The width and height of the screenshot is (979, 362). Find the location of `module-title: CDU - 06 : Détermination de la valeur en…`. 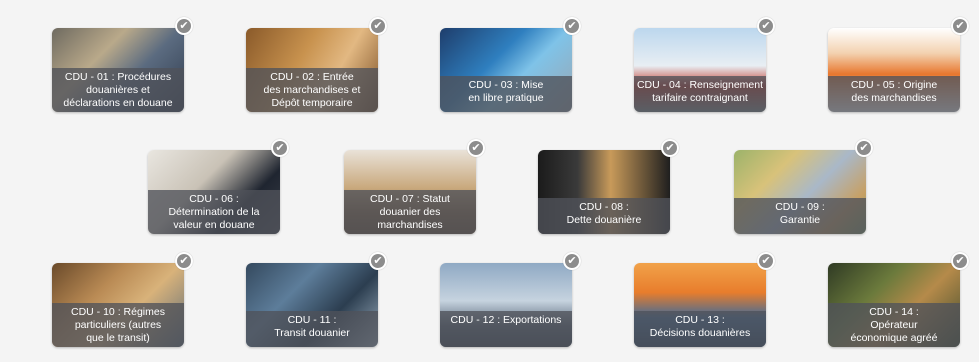

module-title: CDU - 06 : Détermination de la valeur en… is located at coordinates (214, 212).